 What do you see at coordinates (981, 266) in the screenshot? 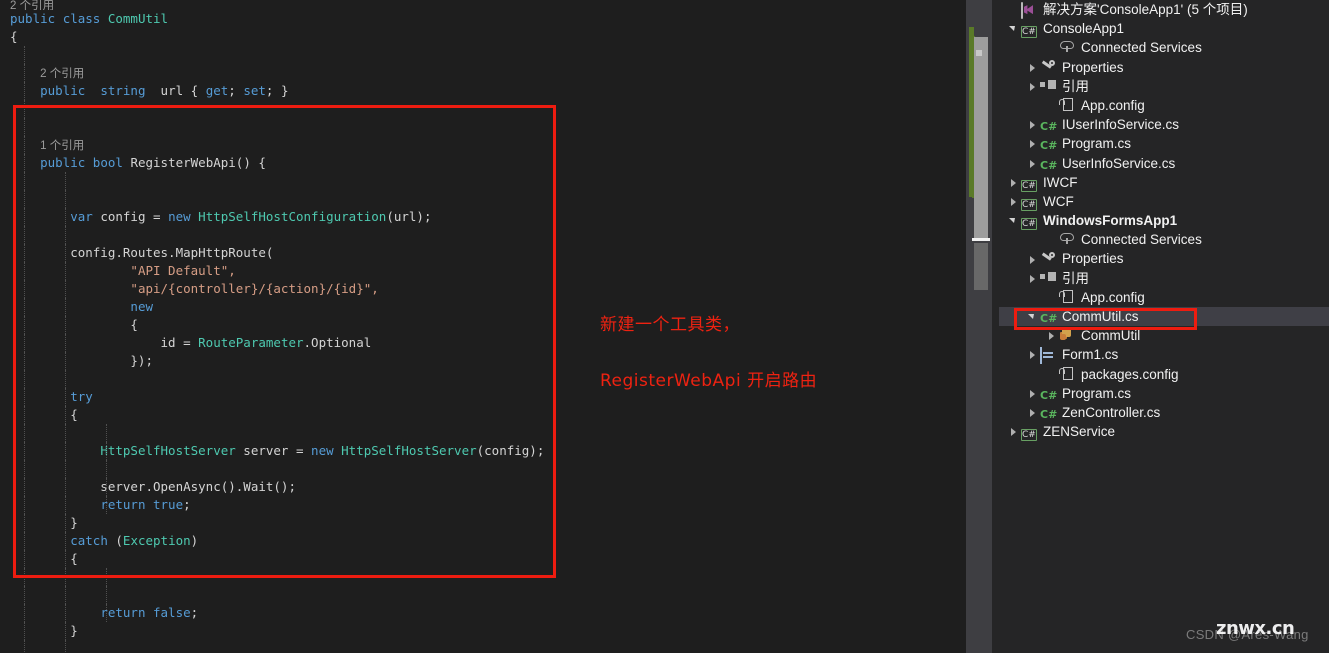
I see `scrollbar-thumb-secondary` at bounding box center [981, 266].